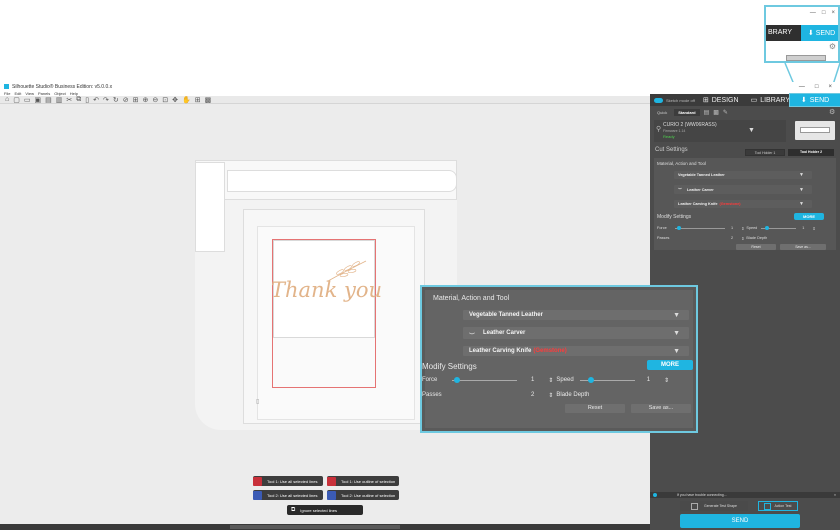 Image resolution: width=840 pixels, height=530 pixels. I want to click on zoom-window-controls: — □ ×, so click(822, 13).